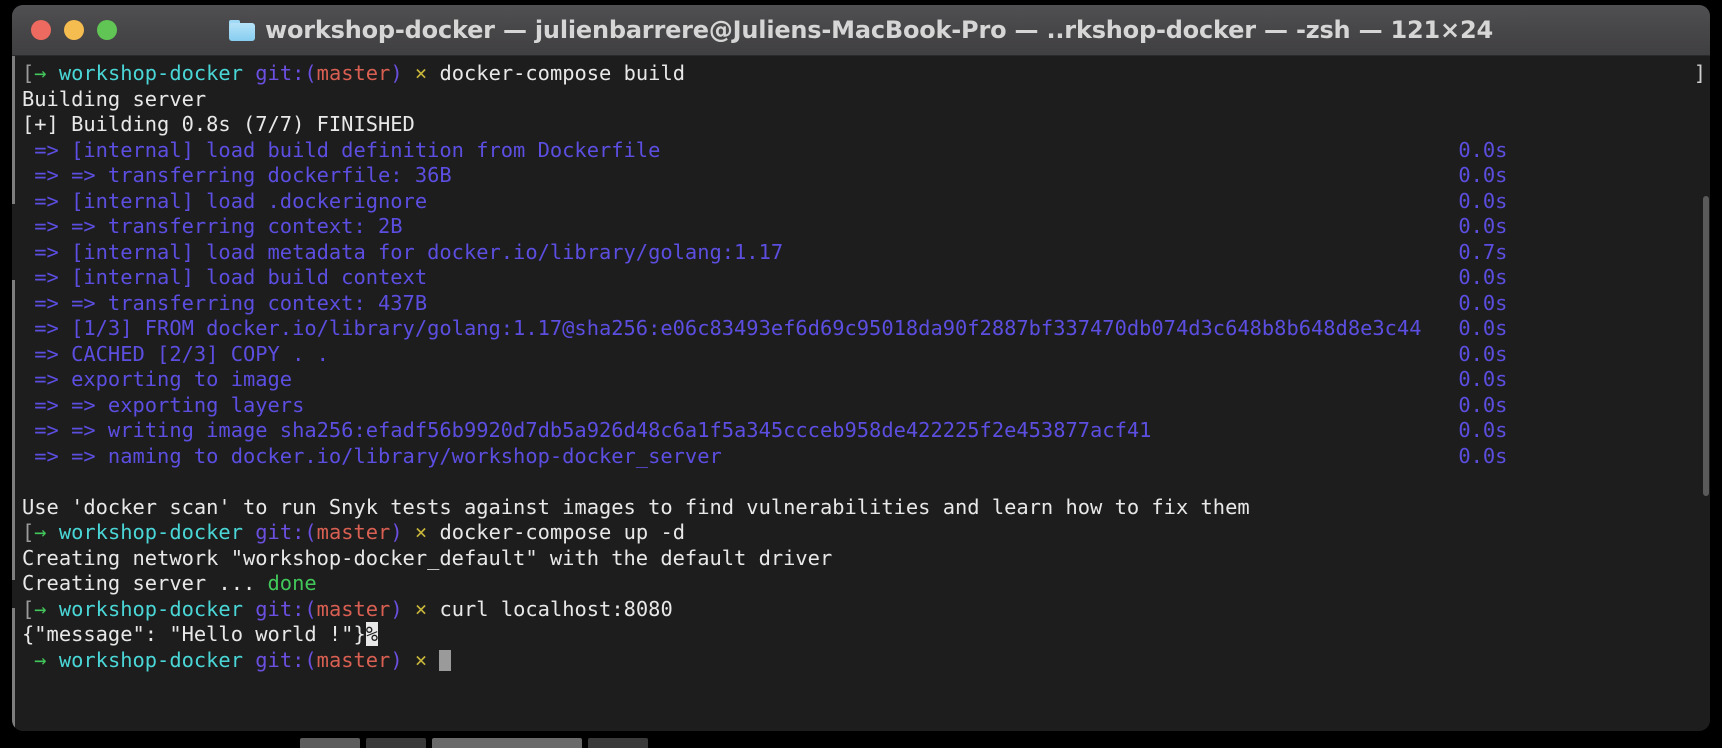 This screenshot has height=748, width=1722. I want to click on command-build: docker-compose build, so click(562, 73).